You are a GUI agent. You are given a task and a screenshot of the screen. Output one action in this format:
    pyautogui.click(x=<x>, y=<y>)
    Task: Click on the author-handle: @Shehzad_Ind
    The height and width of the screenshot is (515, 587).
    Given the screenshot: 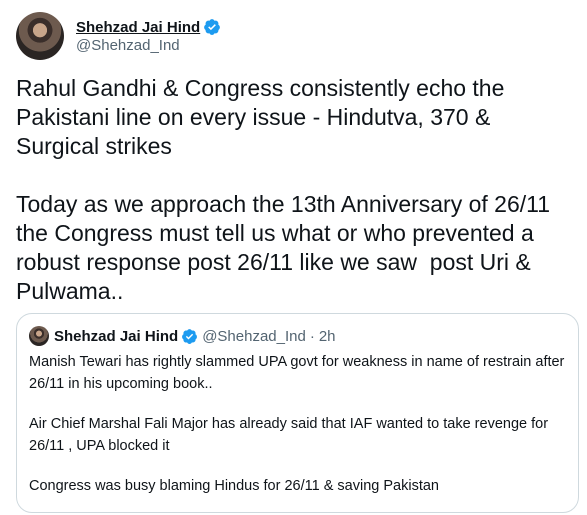 What is the action you would take?
    pyautogui.click(x=148, y=45)
    